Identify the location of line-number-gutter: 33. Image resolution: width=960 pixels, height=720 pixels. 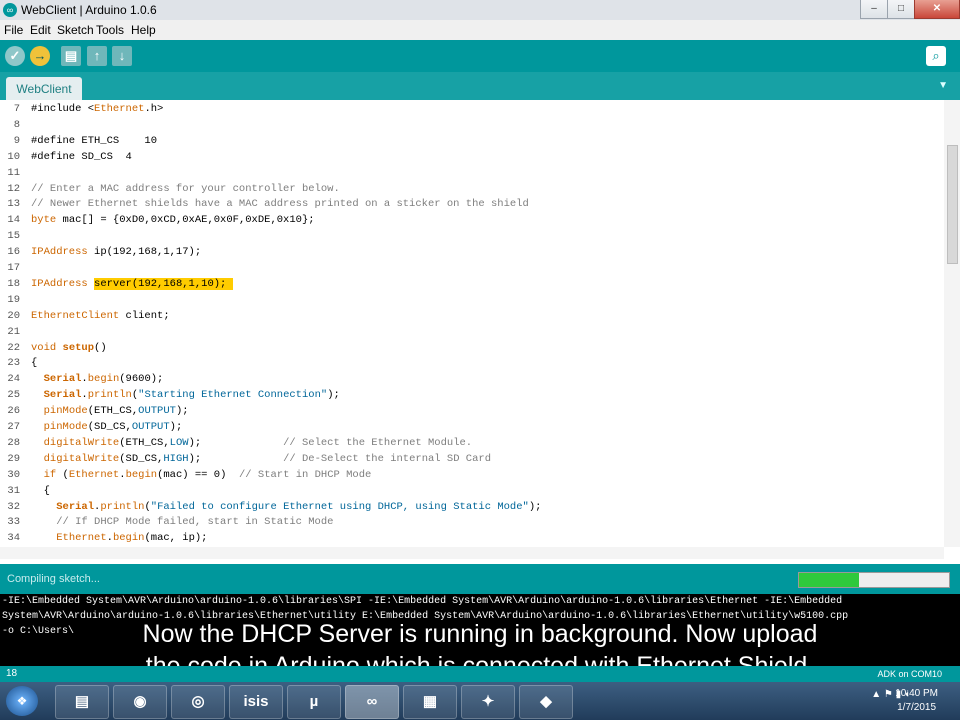
(13, 522).